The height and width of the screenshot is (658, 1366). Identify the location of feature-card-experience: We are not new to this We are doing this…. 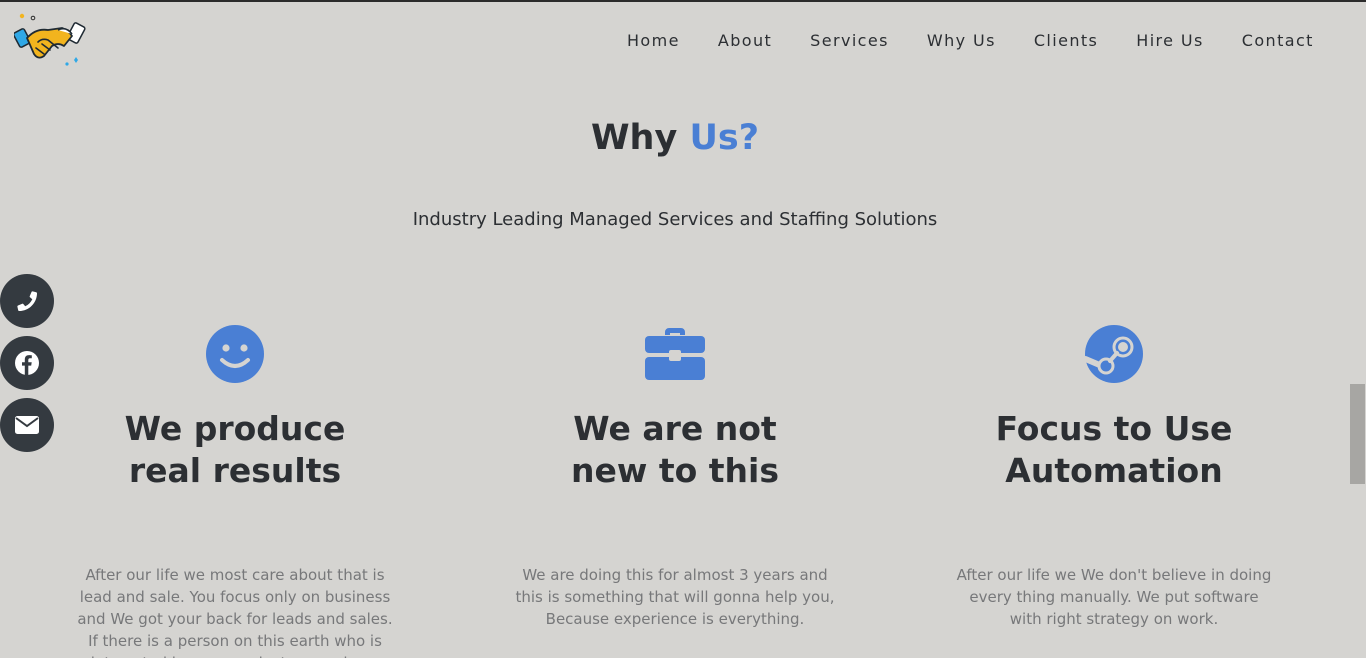
(675, 477).